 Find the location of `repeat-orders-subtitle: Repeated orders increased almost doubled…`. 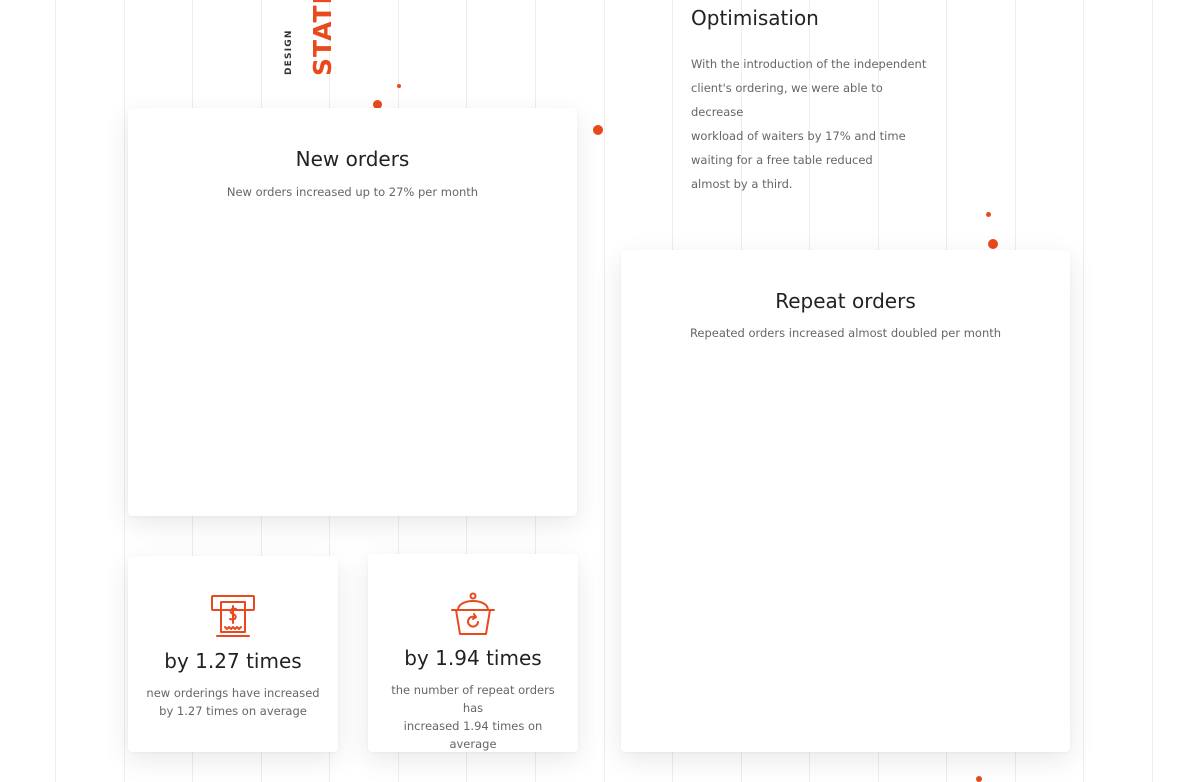

repeat-orders-subtitle: Repeated orders increased almost doubled… is located at coordinates (845, 333).